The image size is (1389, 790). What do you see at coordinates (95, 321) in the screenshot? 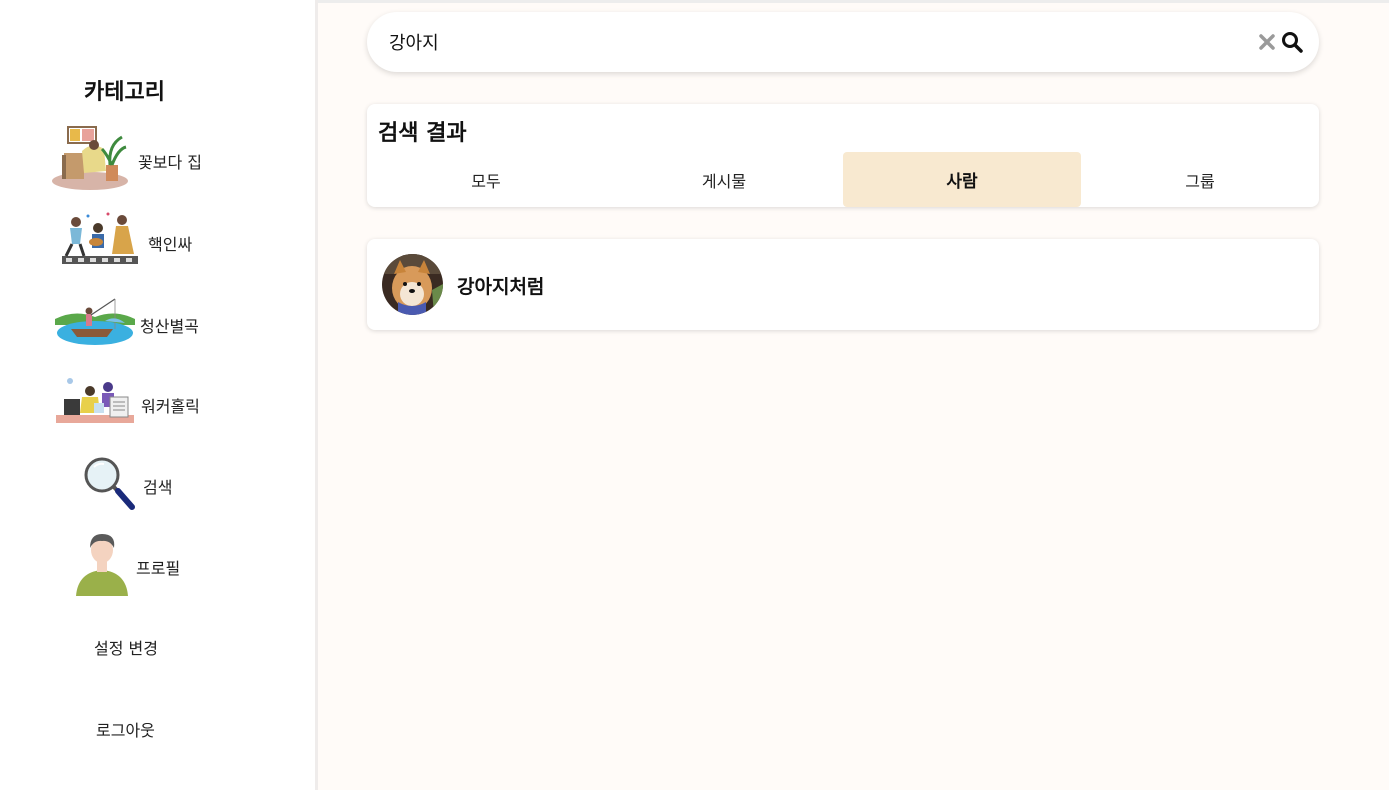
I see `fishing-boat-icon` at bounding box center [95, 321].